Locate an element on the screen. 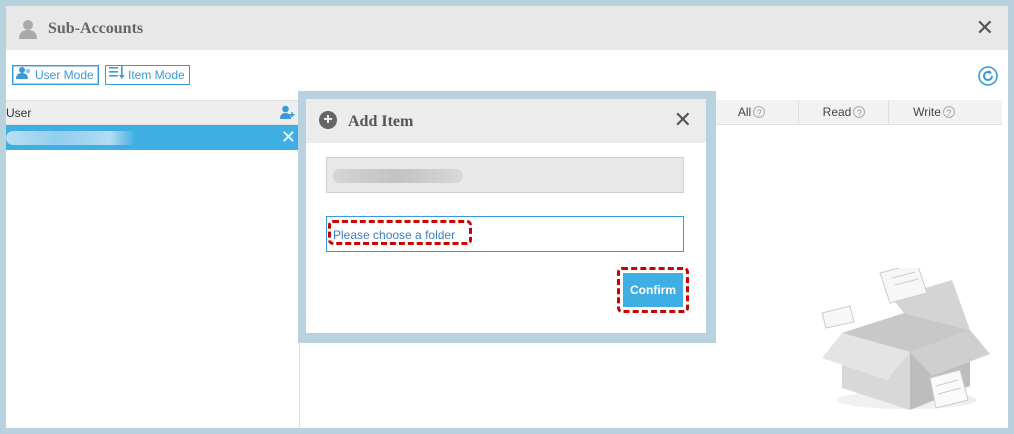 The width and height of the screenshot is (1014, 434). add-user-icon is located at coordinates (287, 114).